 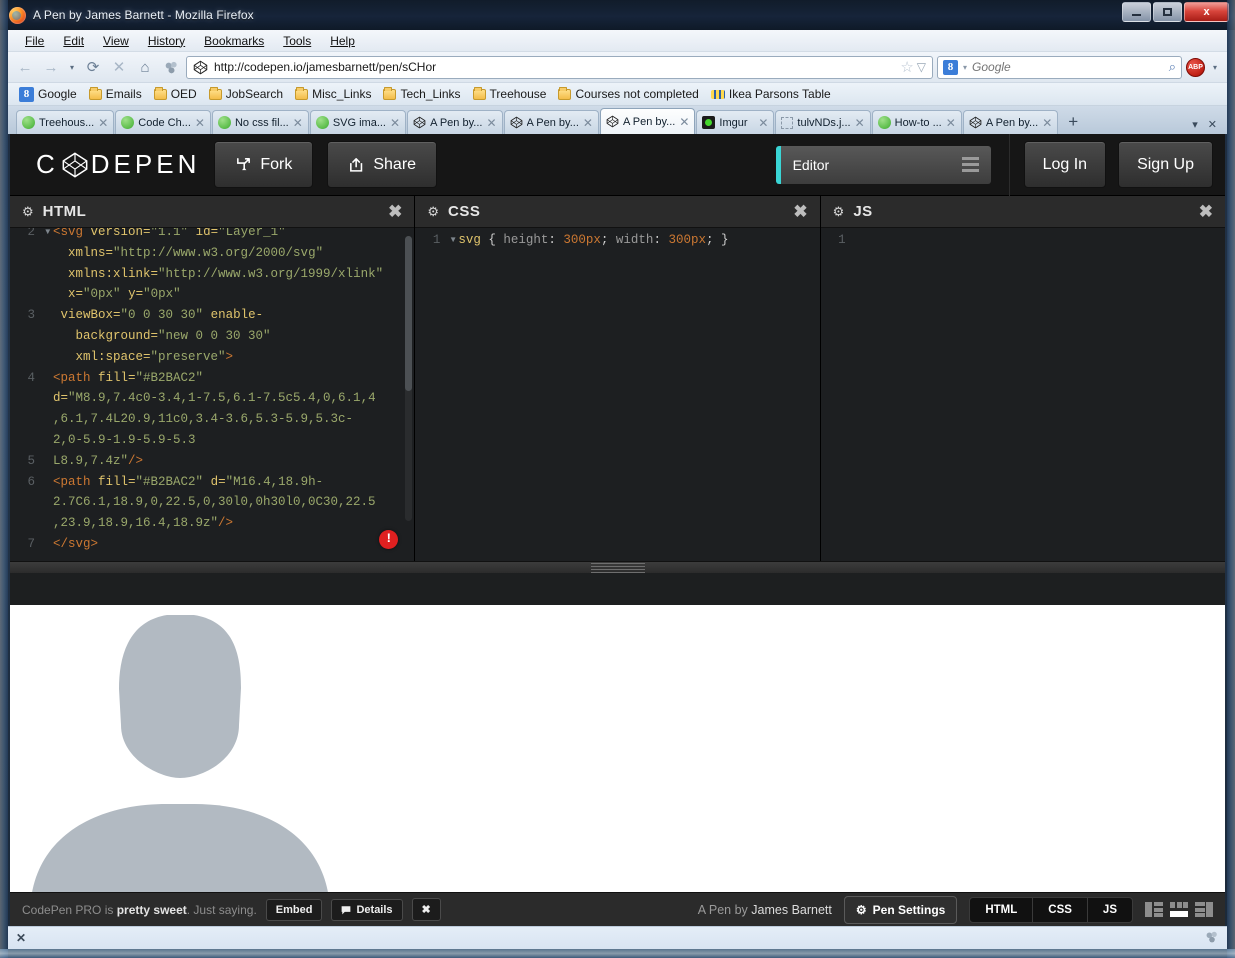 I want to click on signup-button: Sign Up, so click(x=1165, y=164).